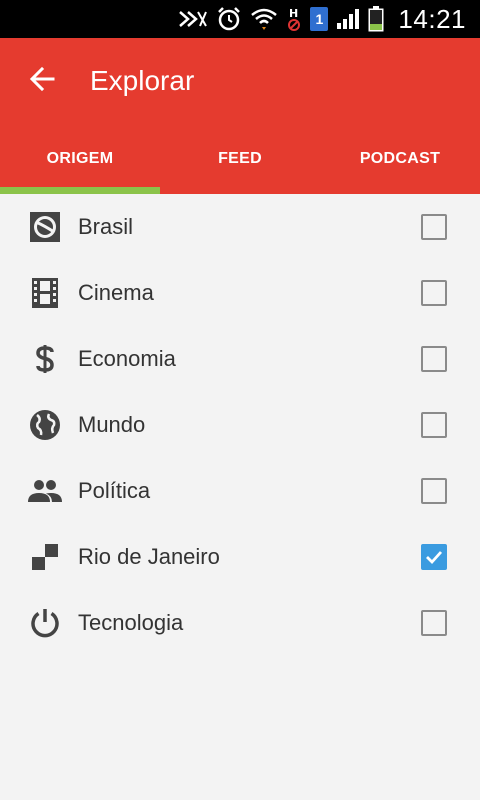 The height and width of the screenshot is (800, 480). I want to click on list-item-mundo: Mundo, so click(240, 425).